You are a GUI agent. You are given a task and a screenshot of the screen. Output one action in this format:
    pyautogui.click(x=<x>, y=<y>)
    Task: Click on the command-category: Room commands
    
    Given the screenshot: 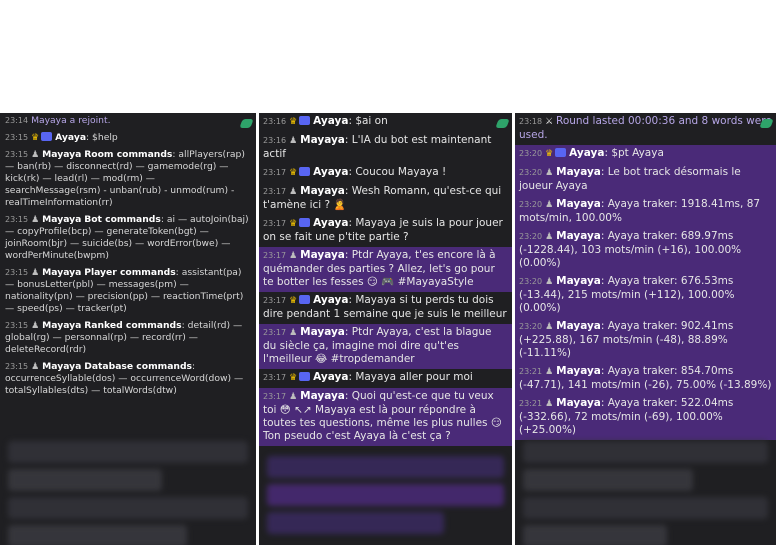 What is the action you would take?
    pyautogui.click(x=128, y=154)
    